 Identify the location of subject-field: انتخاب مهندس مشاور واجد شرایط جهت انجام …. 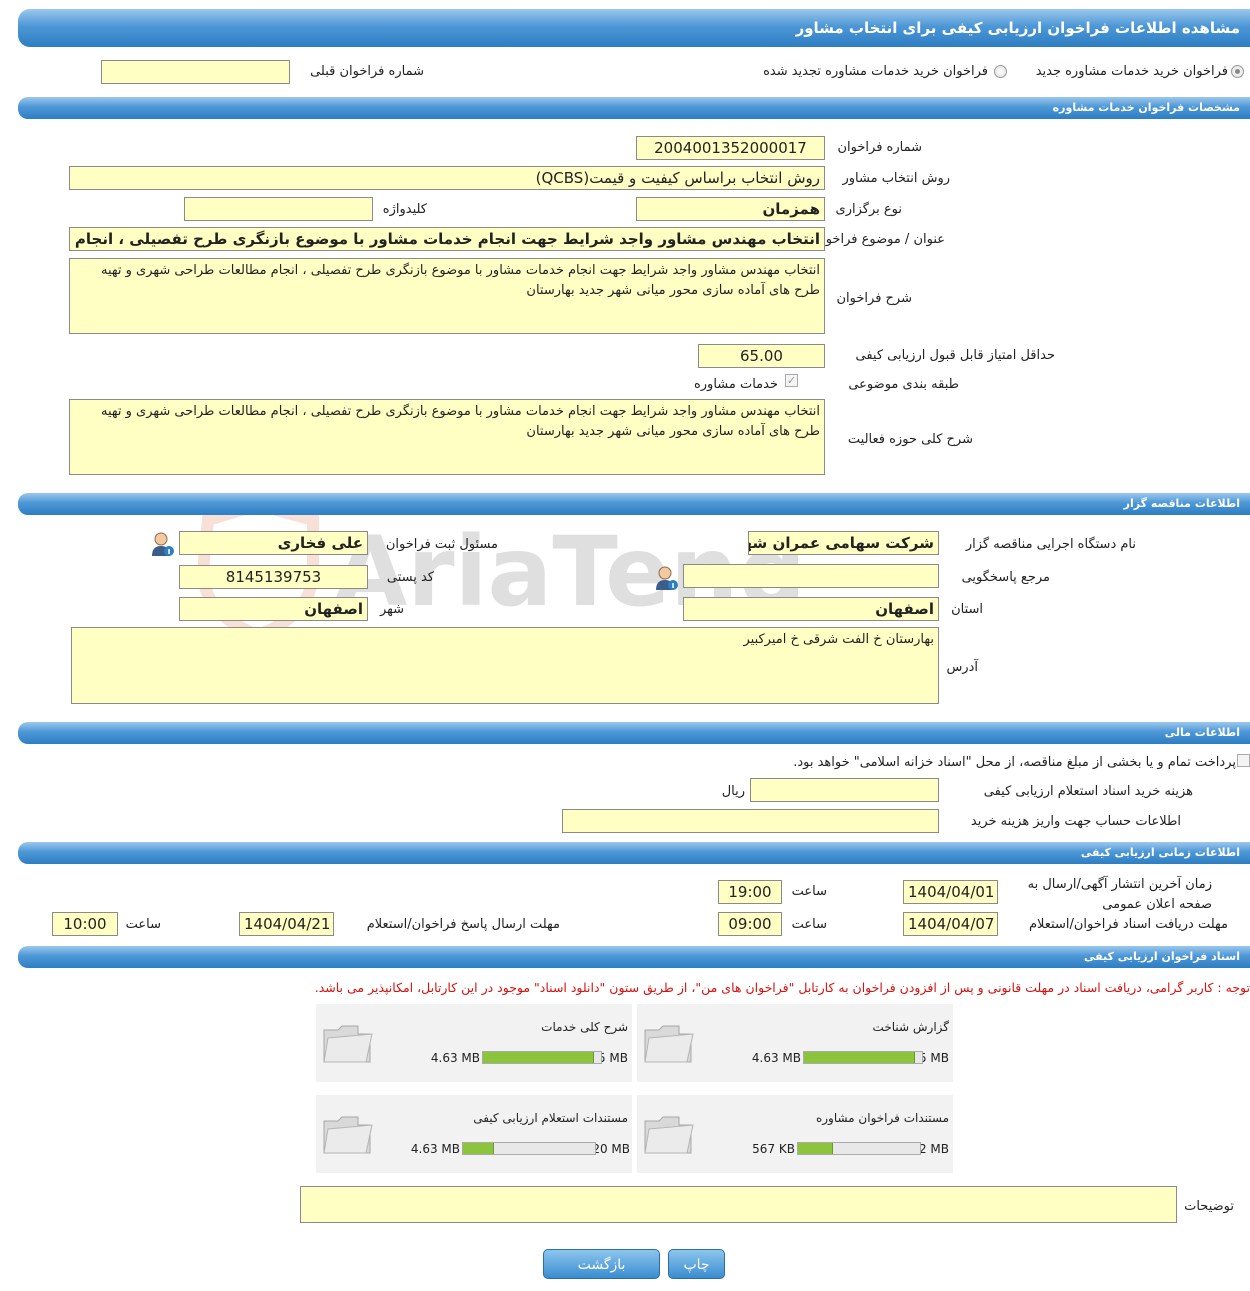
(447, 239).